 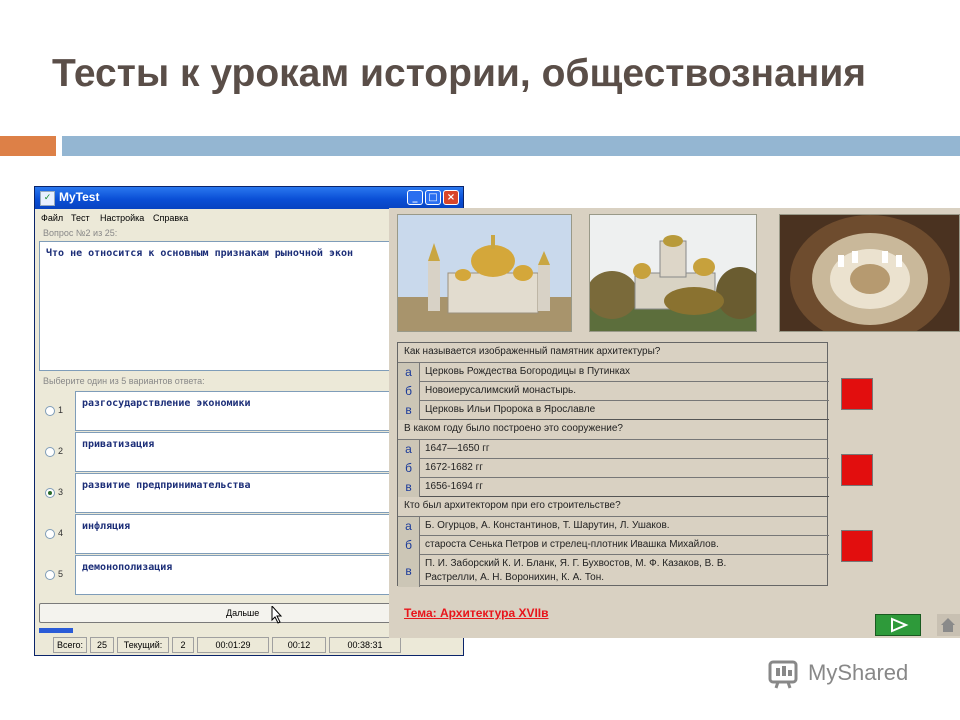 What do you see at coordinates (170, 218) in the screenshot?
I see `menu-help: Справка` at bounding box center [170, 218].